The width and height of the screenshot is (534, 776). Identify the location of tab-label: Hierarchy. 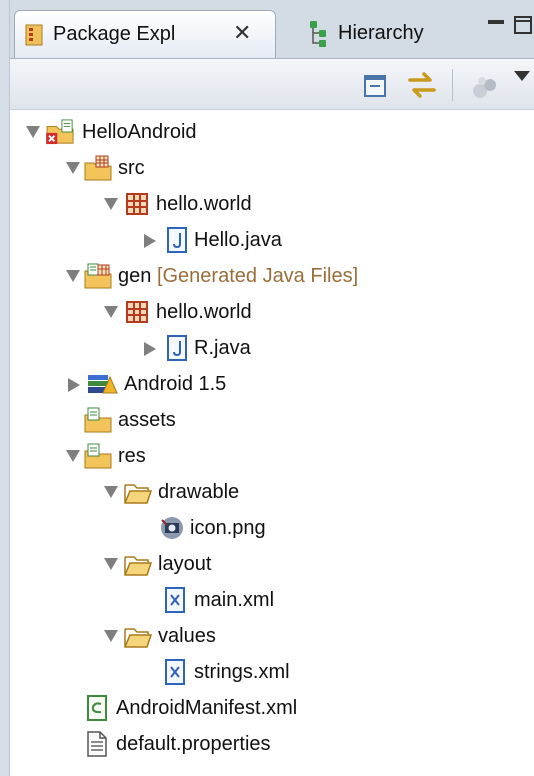
(381, 33).